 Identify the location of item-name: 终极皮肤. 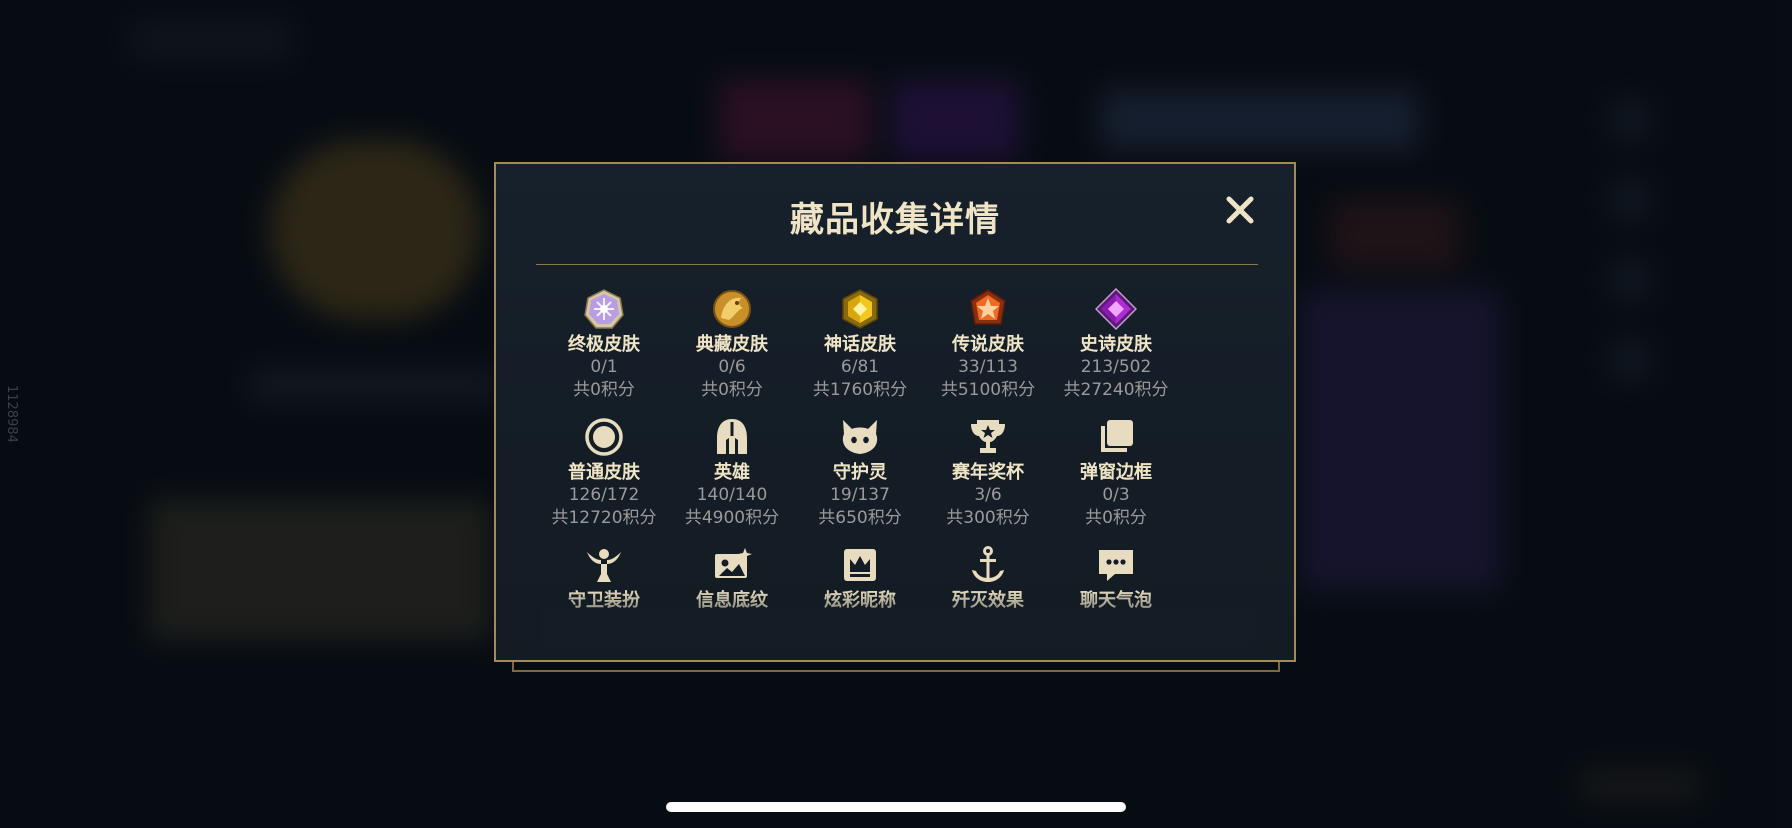
(604, 344).